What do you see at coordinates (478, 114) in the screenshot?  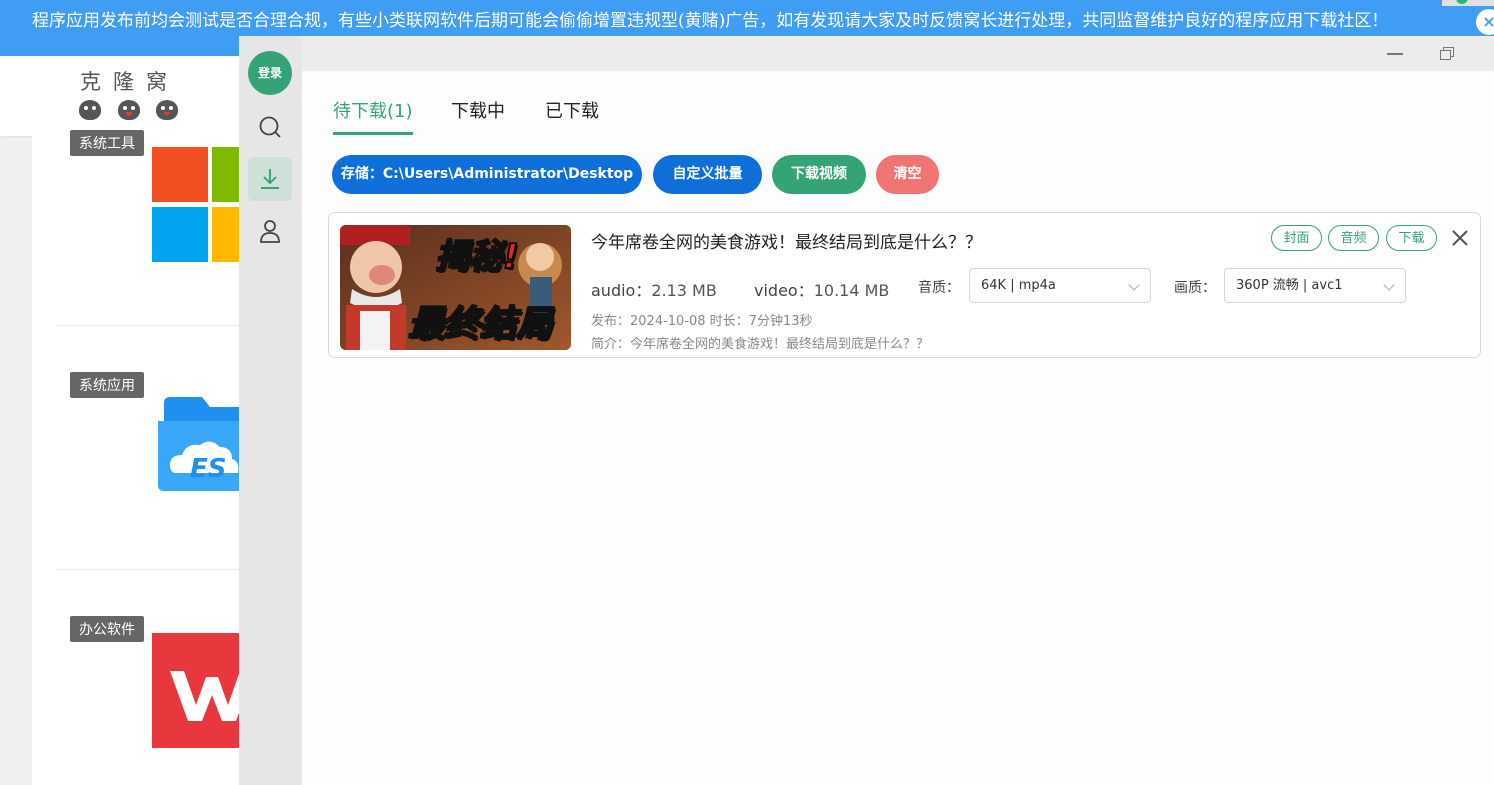 I see `tab-downloading: 下载中` at bounding box center [478, 114].